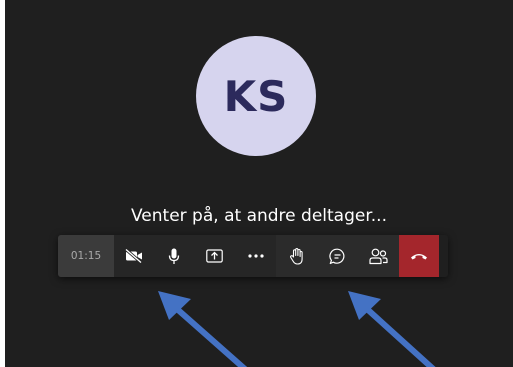 The height and width of the screenshot is (367, 513). Describe the element at coordinates (392, 329) in the screenshot. I see `annotation-arrow-right` at that location.